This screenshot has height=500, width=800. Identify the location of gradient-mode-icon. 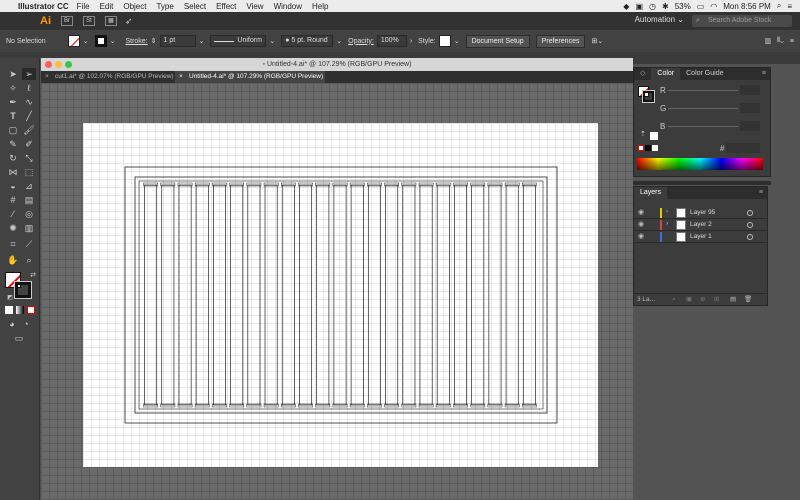
(20, 310).